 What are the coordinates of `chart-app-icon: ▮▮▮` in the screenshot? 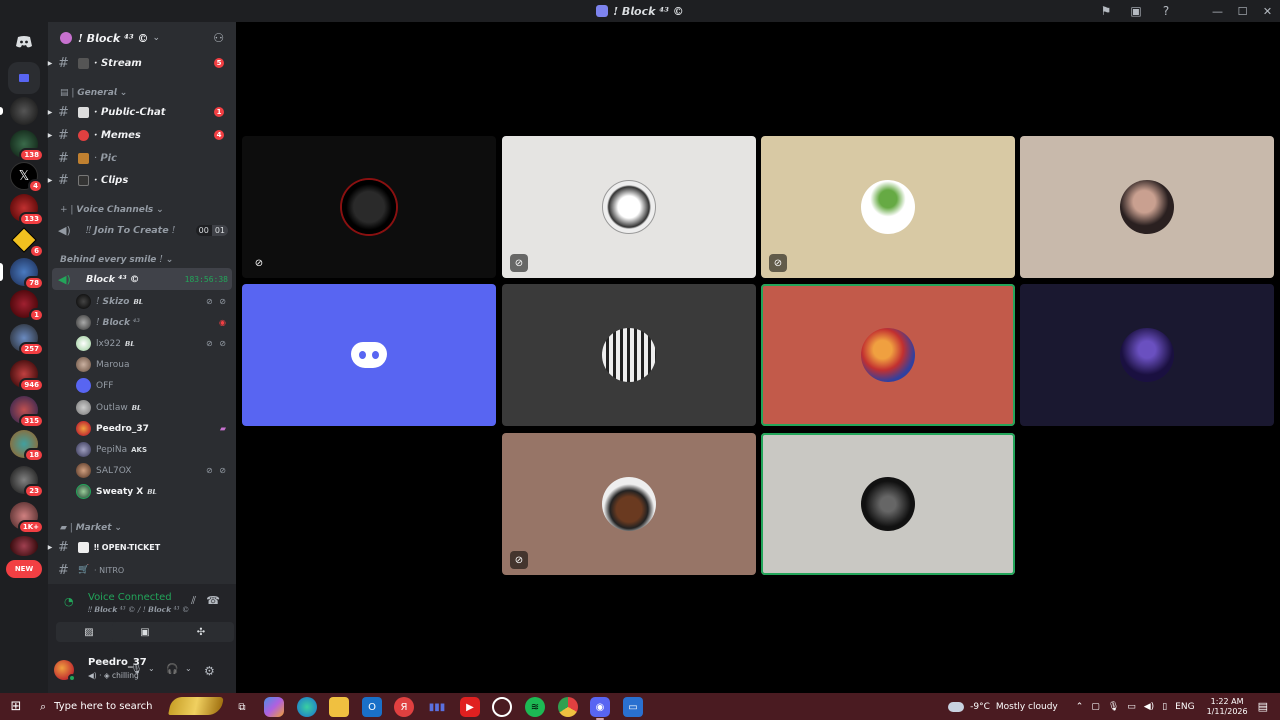 It's located at (437, 707).